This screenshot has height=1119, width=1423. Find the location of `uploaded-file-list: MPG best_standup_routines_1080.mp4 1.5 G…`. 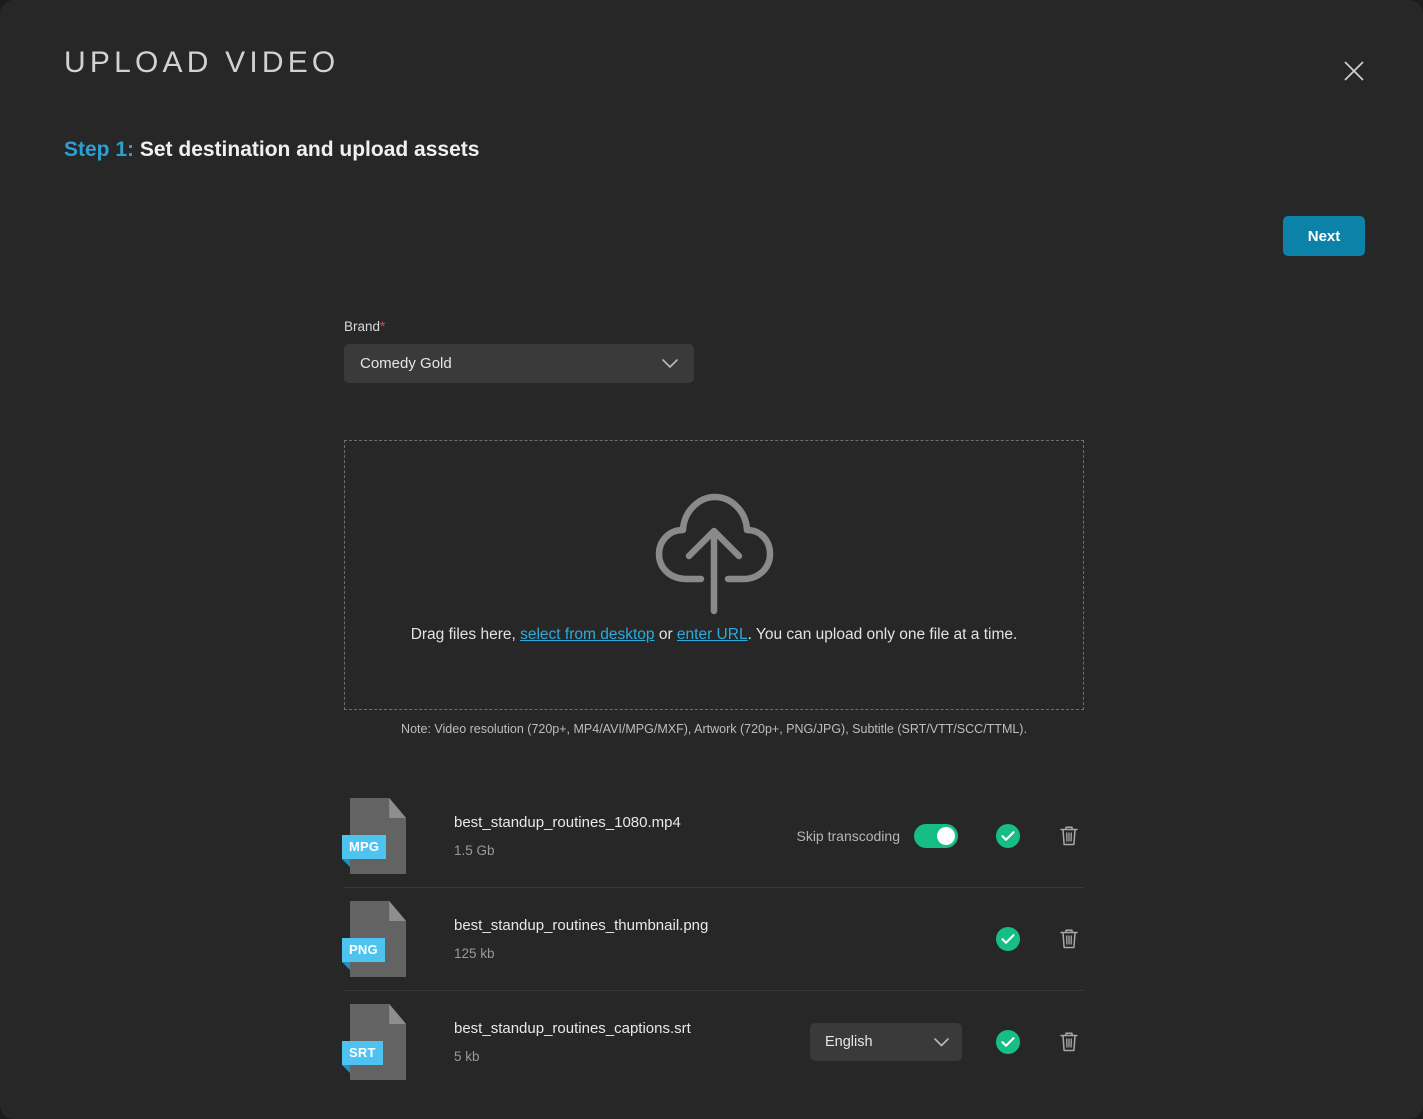

uploaded-file-list: MPG best_standup_routines_1080.mp4 1.5 G… is located at coordinates (713, 939).